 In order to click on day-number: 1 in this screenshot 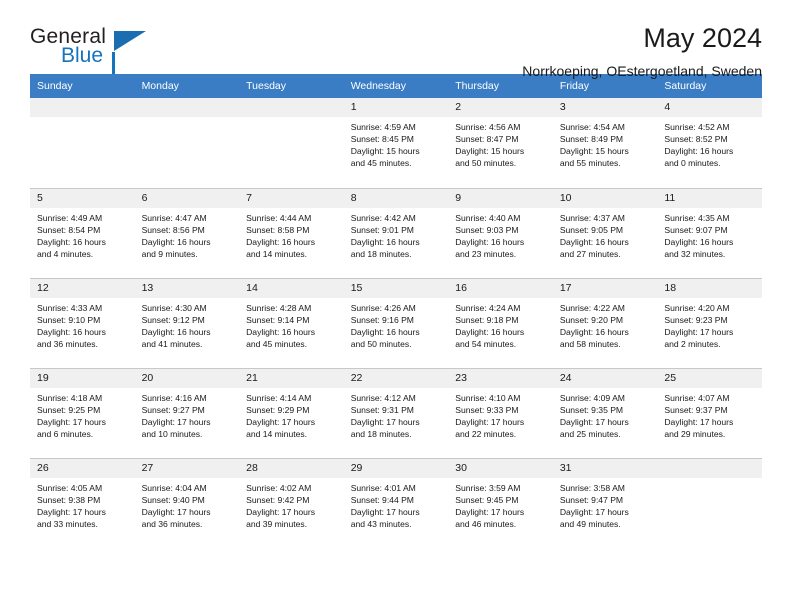, I will do `click(396, 107)`.